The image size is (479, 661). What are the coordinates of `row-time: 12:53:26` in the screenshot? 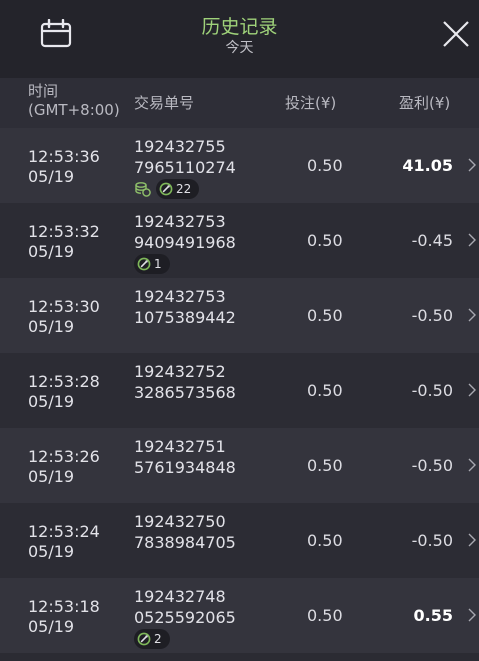 It's located at (64, 456).